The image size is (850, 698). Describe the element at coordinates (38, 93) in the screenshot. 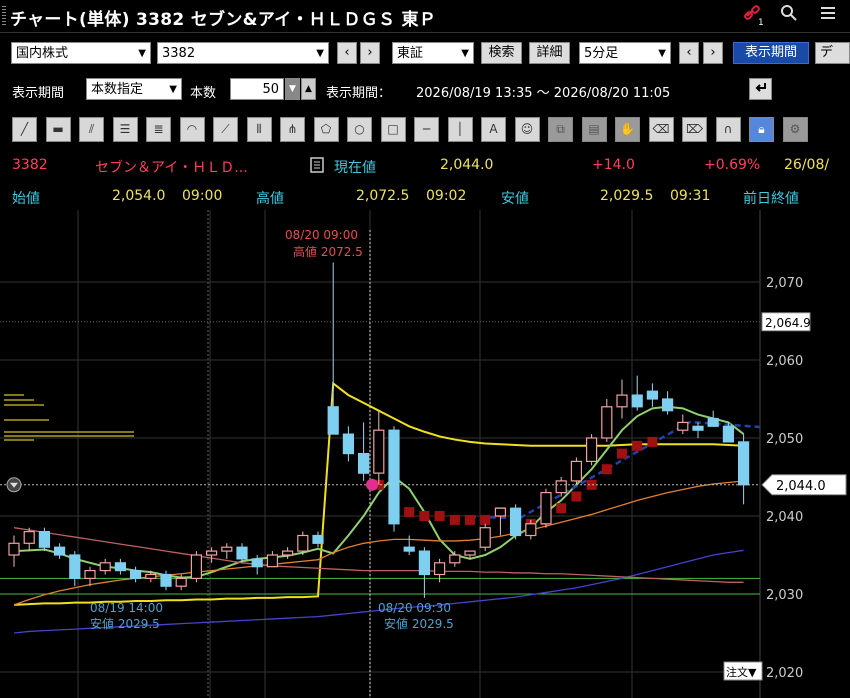

I see `period-label: 表示期間` at that location.